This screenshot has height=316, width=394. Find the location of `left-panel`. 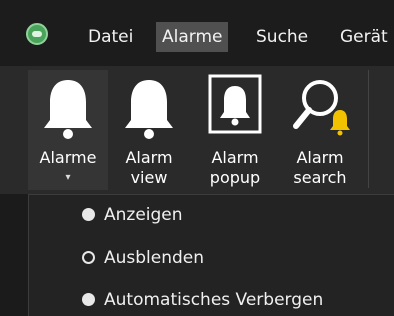

left-panel is located at coordinates (14, 255).